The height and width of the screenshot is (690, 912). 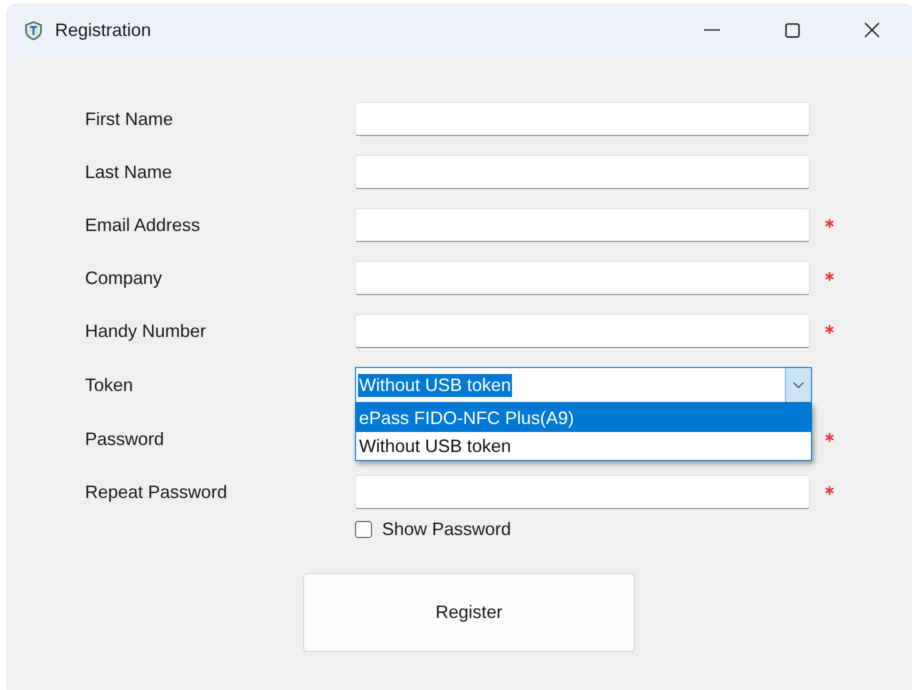 What do you see at coordinates (792, 30) in the screenshot?
I see `maximize-icon` at bounding box center [792, 30].